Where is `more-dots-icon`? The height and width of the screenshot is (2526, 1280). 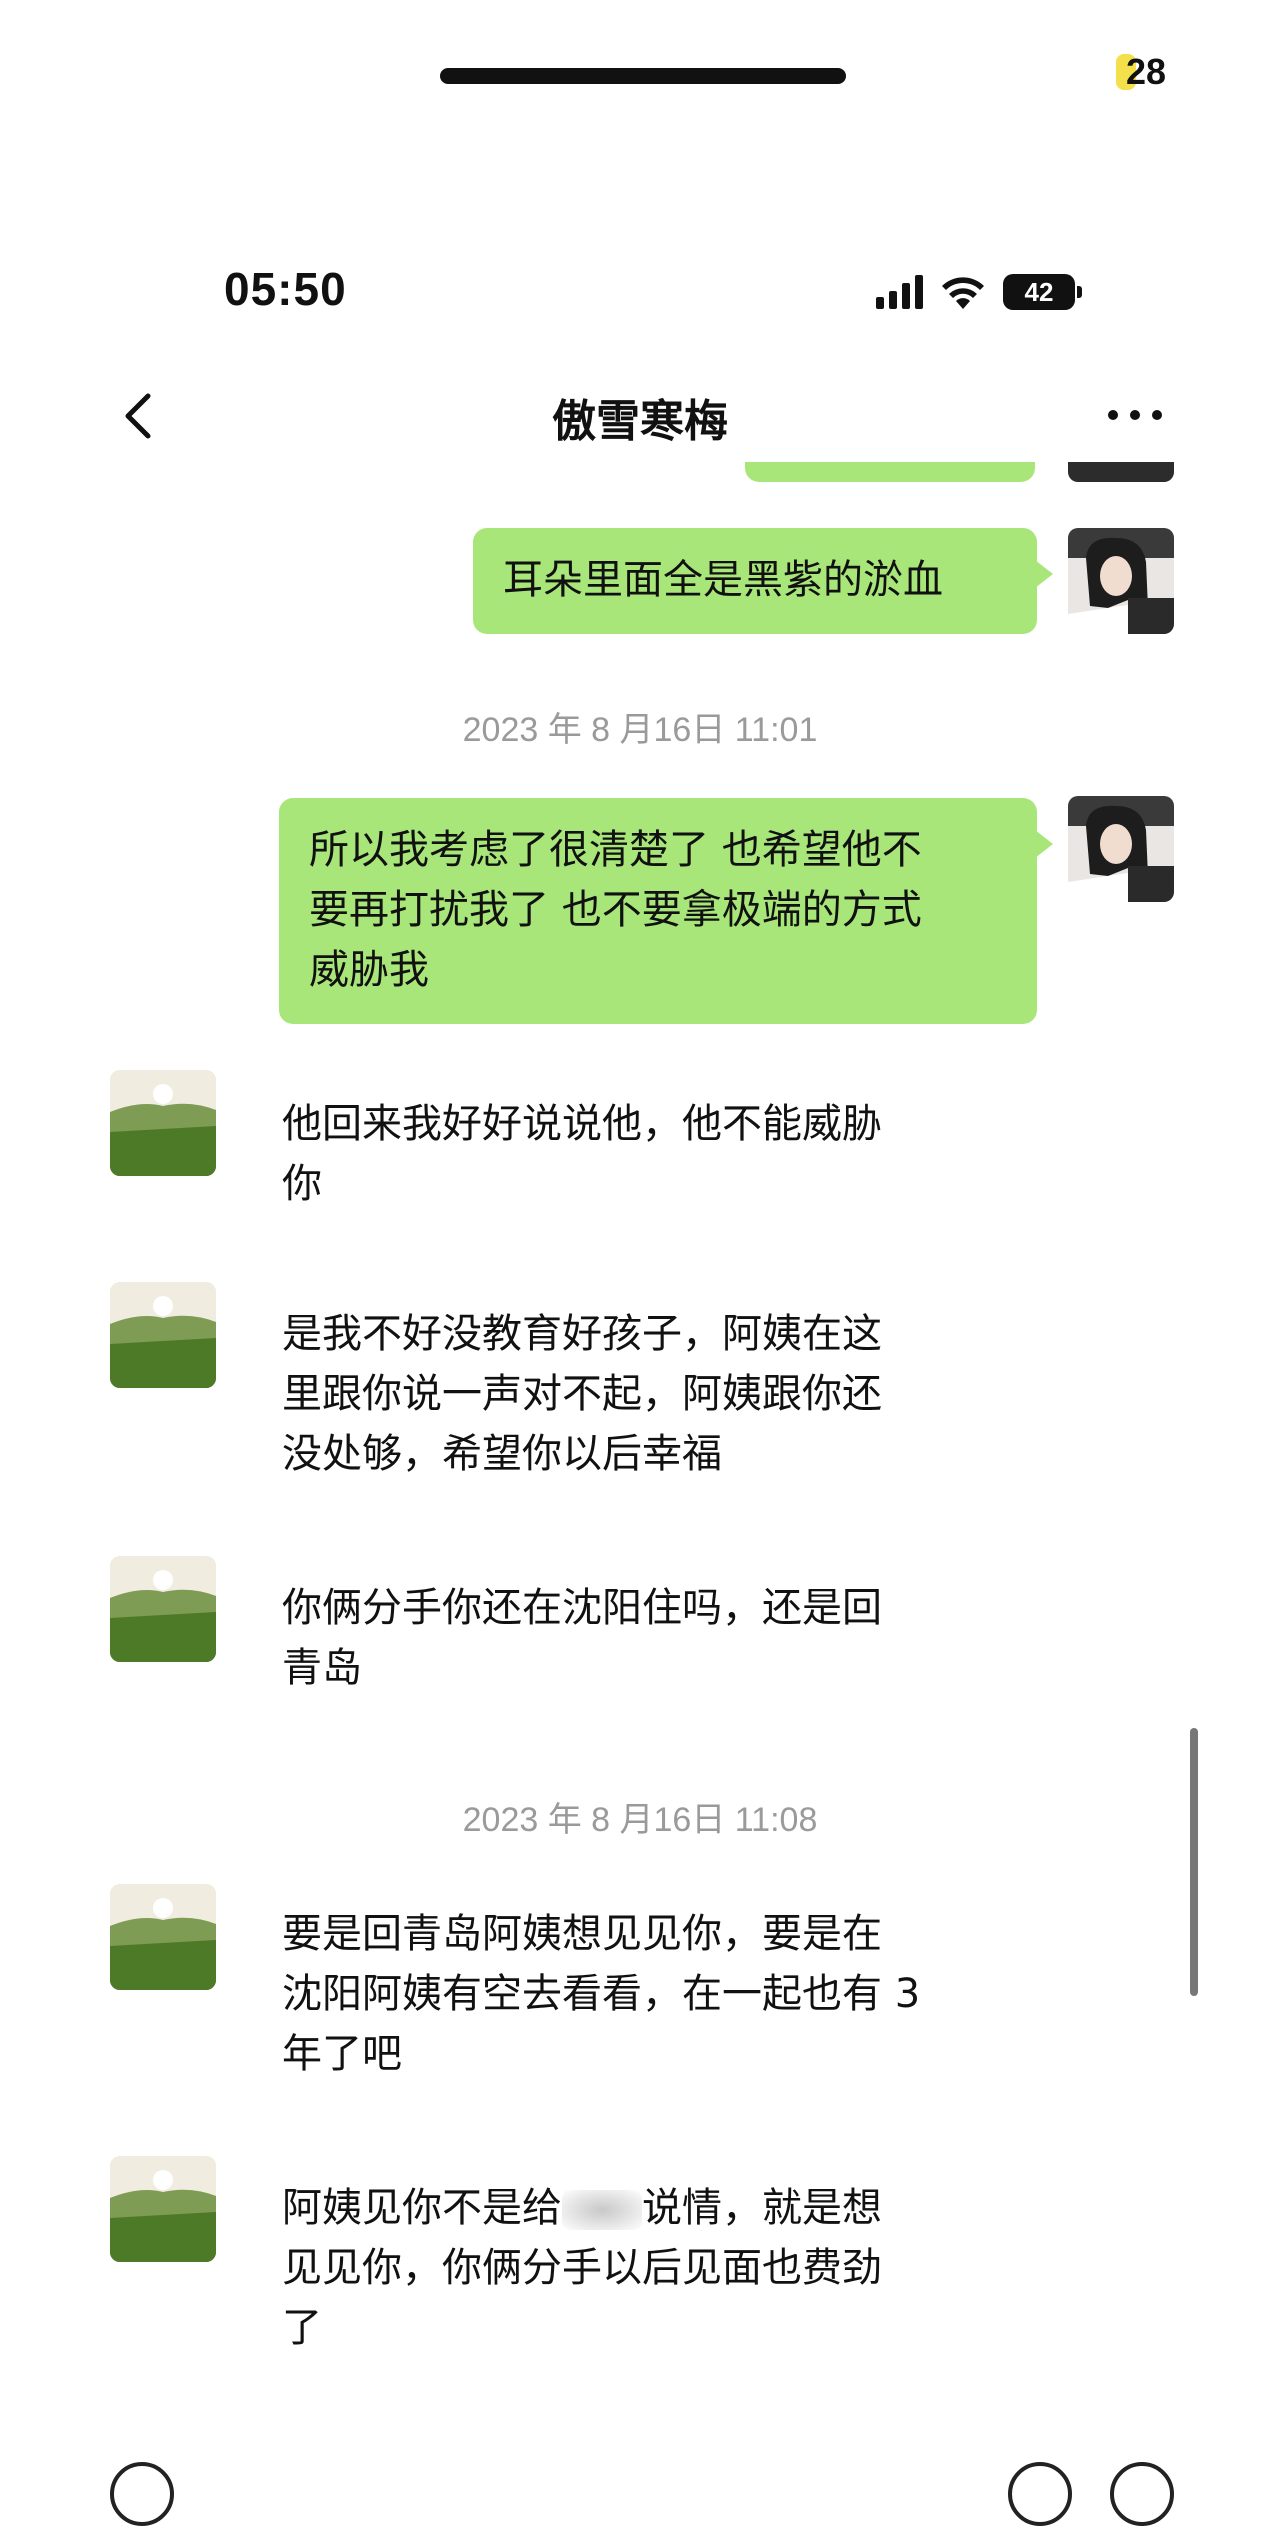
more-dots-icon is located at coordinates (1135, 415).